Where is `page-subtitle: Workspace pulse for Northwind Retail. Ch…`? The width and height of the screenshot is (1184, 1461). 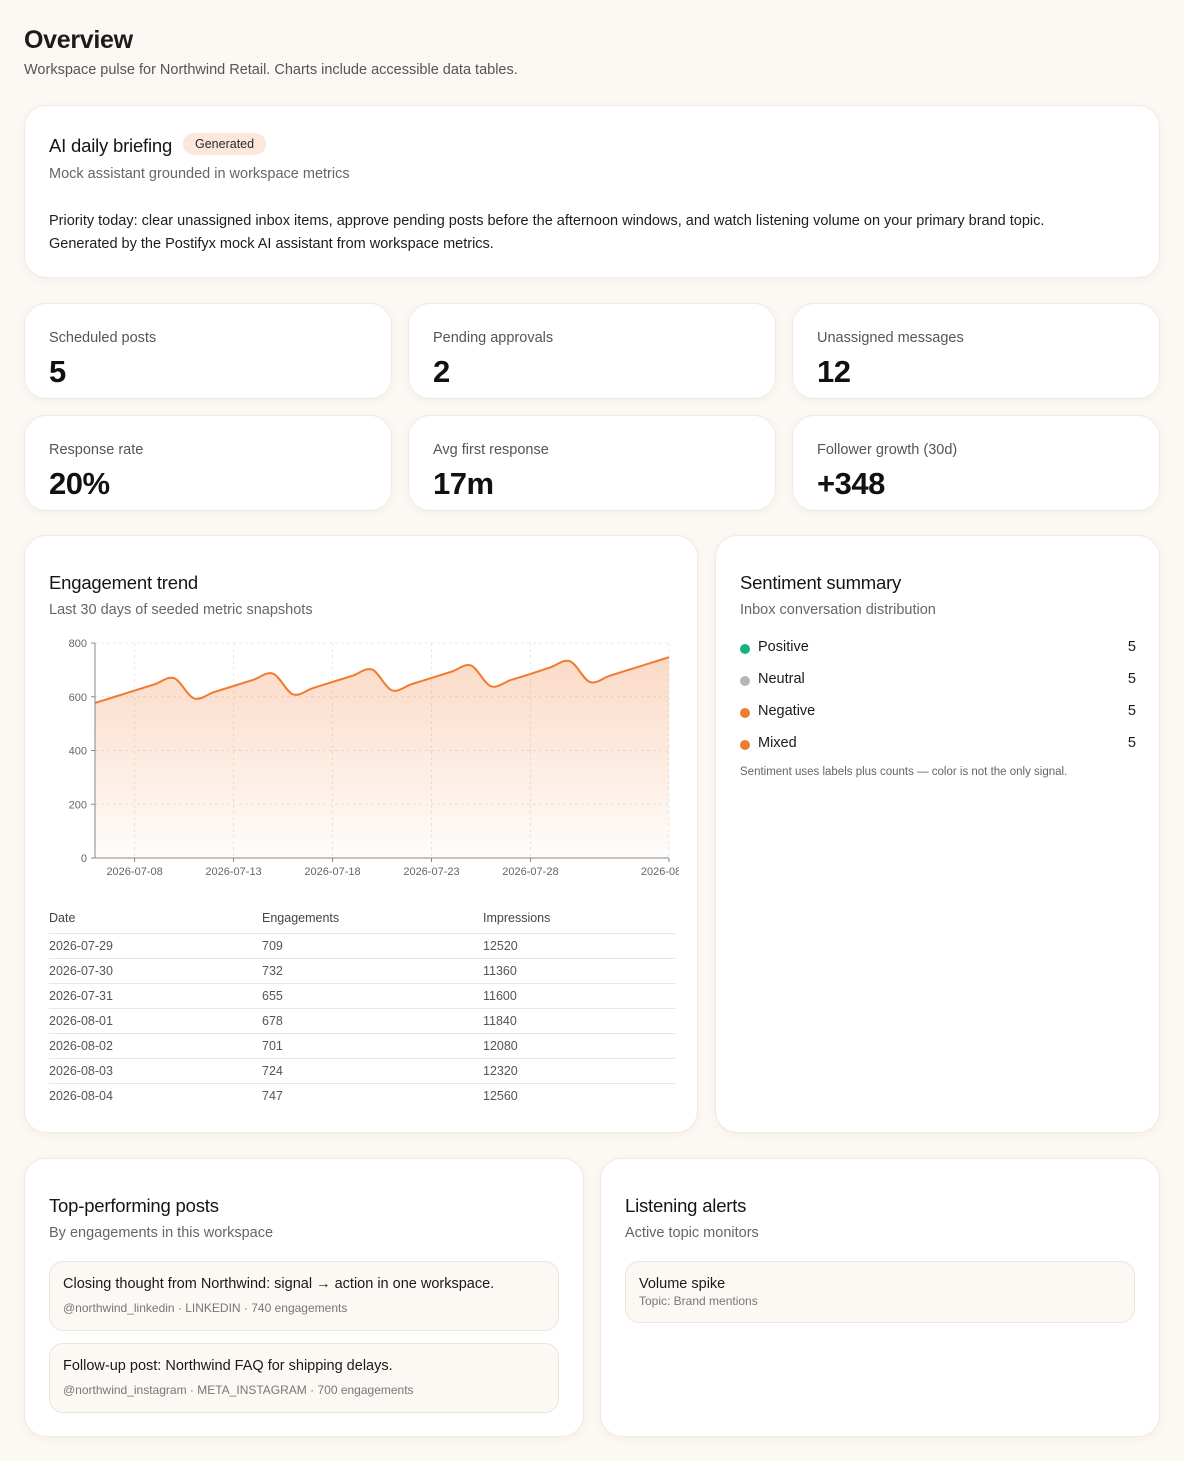 page-subtitle: Workspace pulse for Northwind Retail. Ch… is located at coordinates (271, 70).